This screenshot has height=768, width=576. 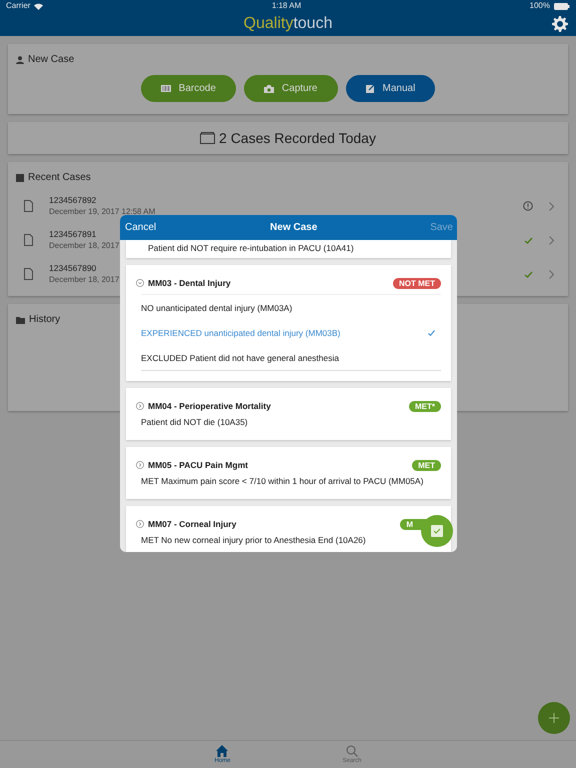 I want to click on search-icon, so click(x=352, y=751).